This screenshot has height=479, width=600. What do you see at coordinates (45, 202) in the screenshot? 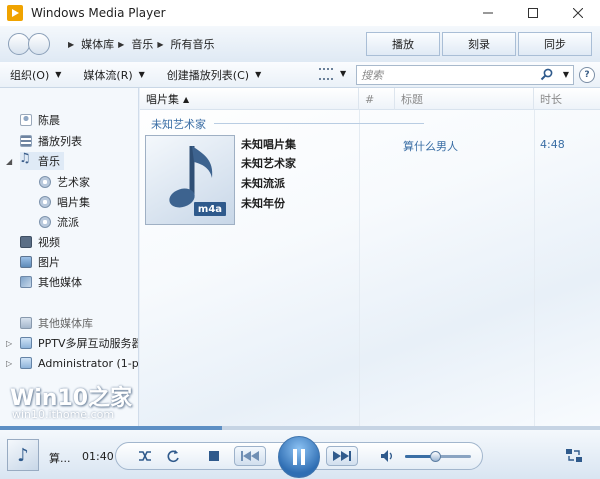
I see `album-icon` at bounding box center [45, 202].